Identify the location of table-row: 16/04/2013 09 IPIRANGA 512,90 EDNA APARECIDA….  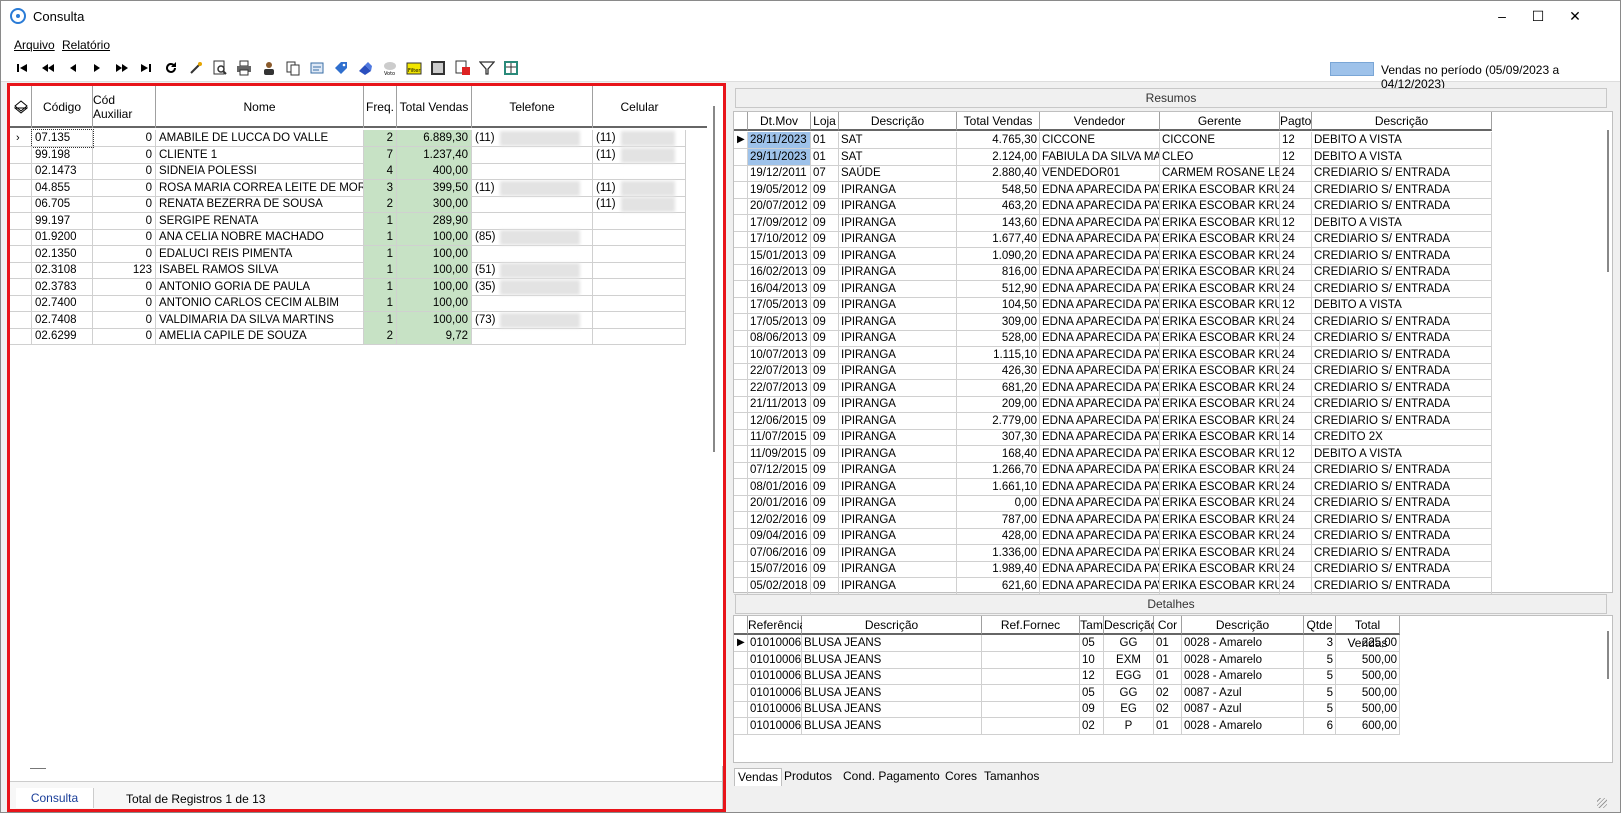
(1165, 289).